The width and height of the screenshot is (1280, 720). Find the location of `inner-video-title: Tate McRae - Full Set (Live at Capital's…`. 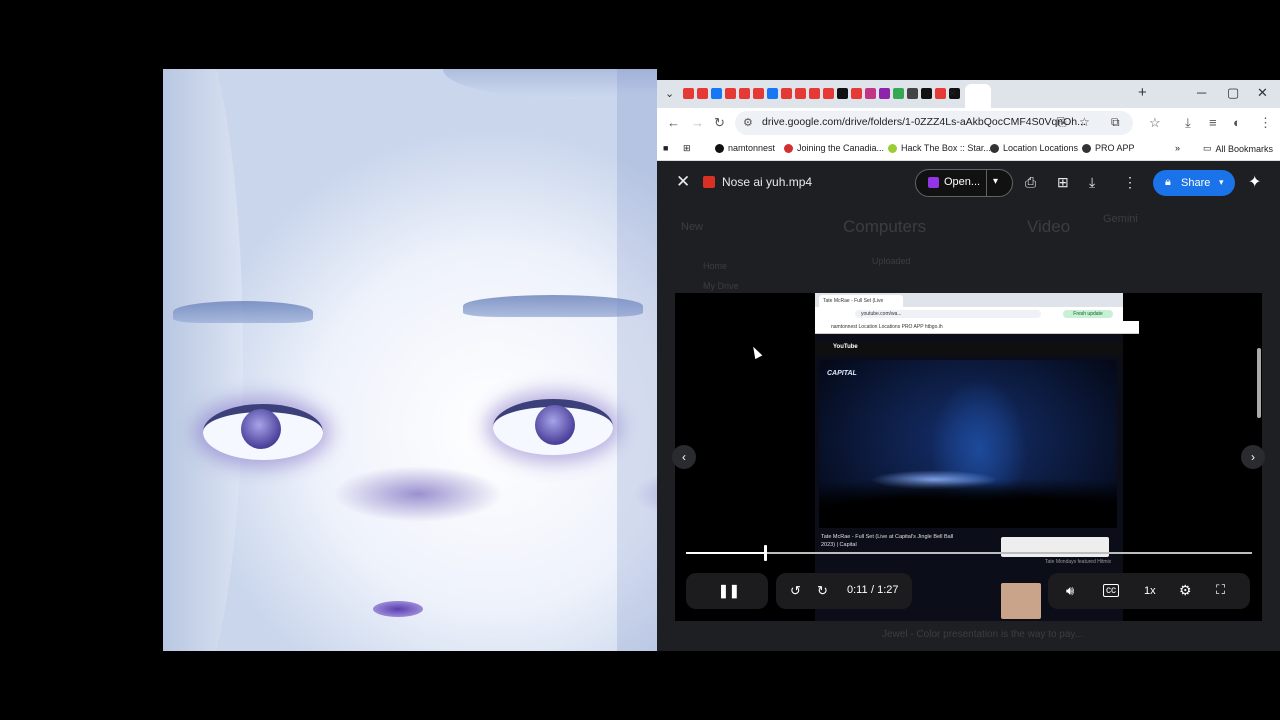

inner-video-title: Tate McRae - Full Set (Live at Capital's… is located at coordinates (887, 541).